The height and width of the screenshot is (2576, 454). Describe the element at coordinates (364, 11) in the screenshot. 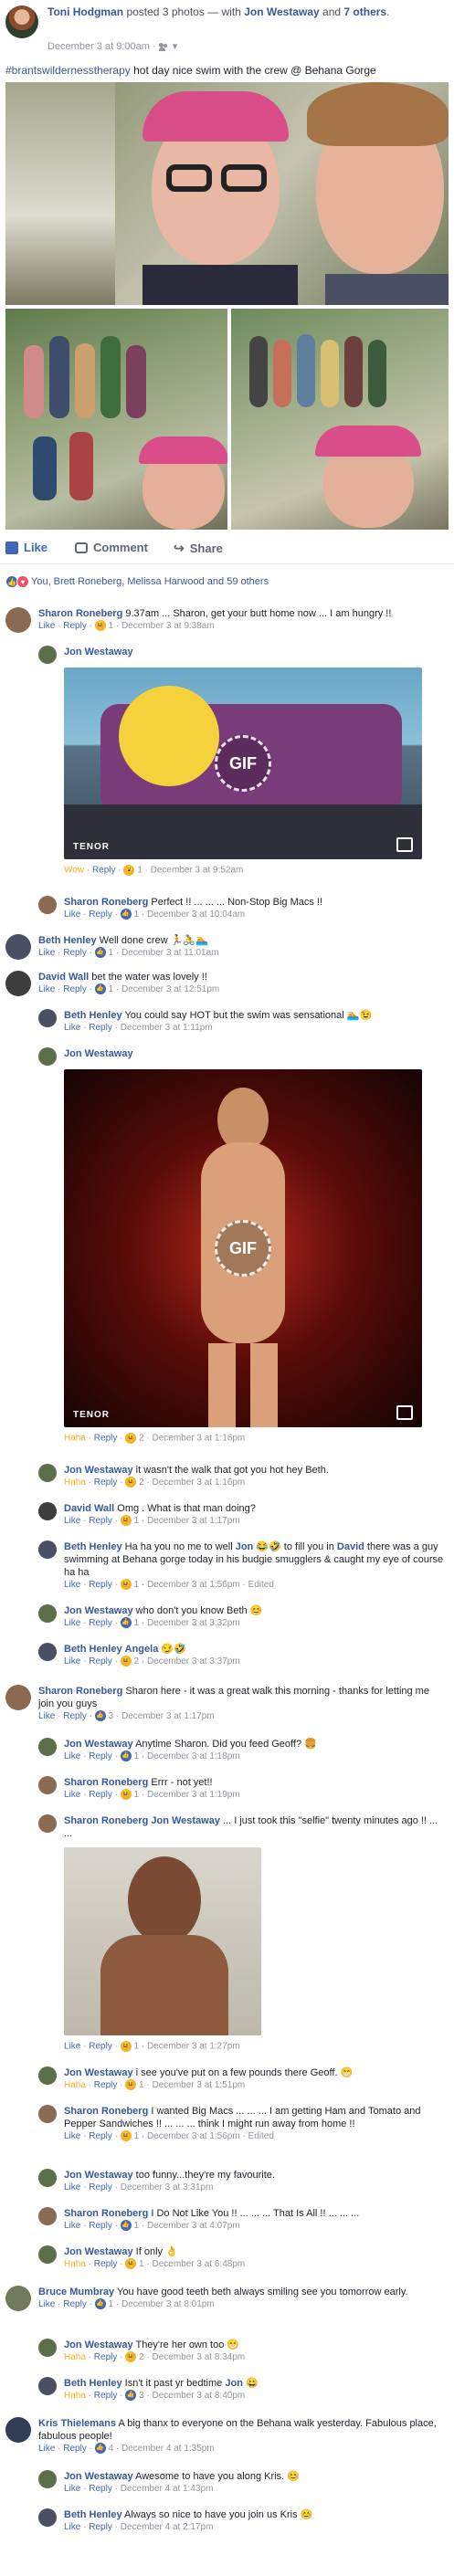

I see `others-link: 7 others` at that location.